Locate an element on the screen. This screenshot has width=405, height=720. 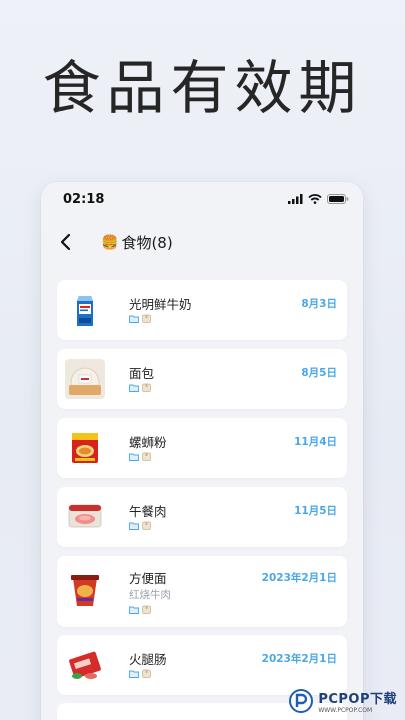
status-icons is located at coordinates (318, 199).